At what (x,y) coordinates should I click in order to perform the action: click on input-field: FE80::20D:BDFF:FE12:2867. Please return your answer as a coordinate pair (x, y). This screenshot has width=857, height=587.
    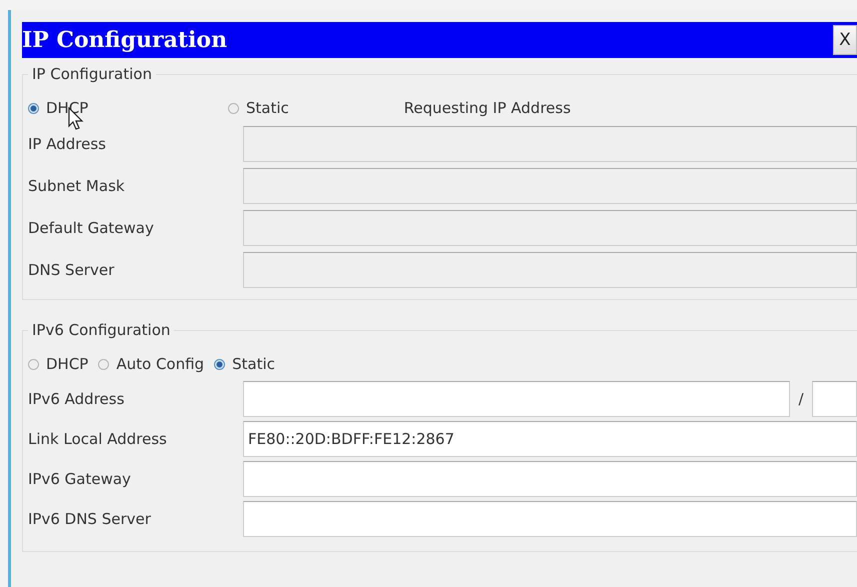
    Looking at the image, I should click on (550, 439).